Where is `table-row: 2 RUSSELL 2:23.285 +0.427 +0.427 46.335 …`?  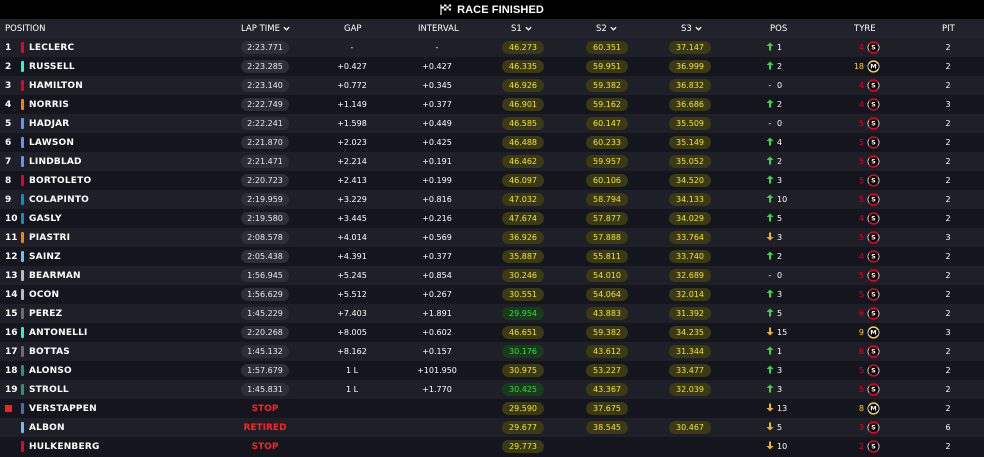 table-row: 2 RUSSELL 2:23.285 +0.427 +0.427 46.335 … is located at coordinates (492, 66).